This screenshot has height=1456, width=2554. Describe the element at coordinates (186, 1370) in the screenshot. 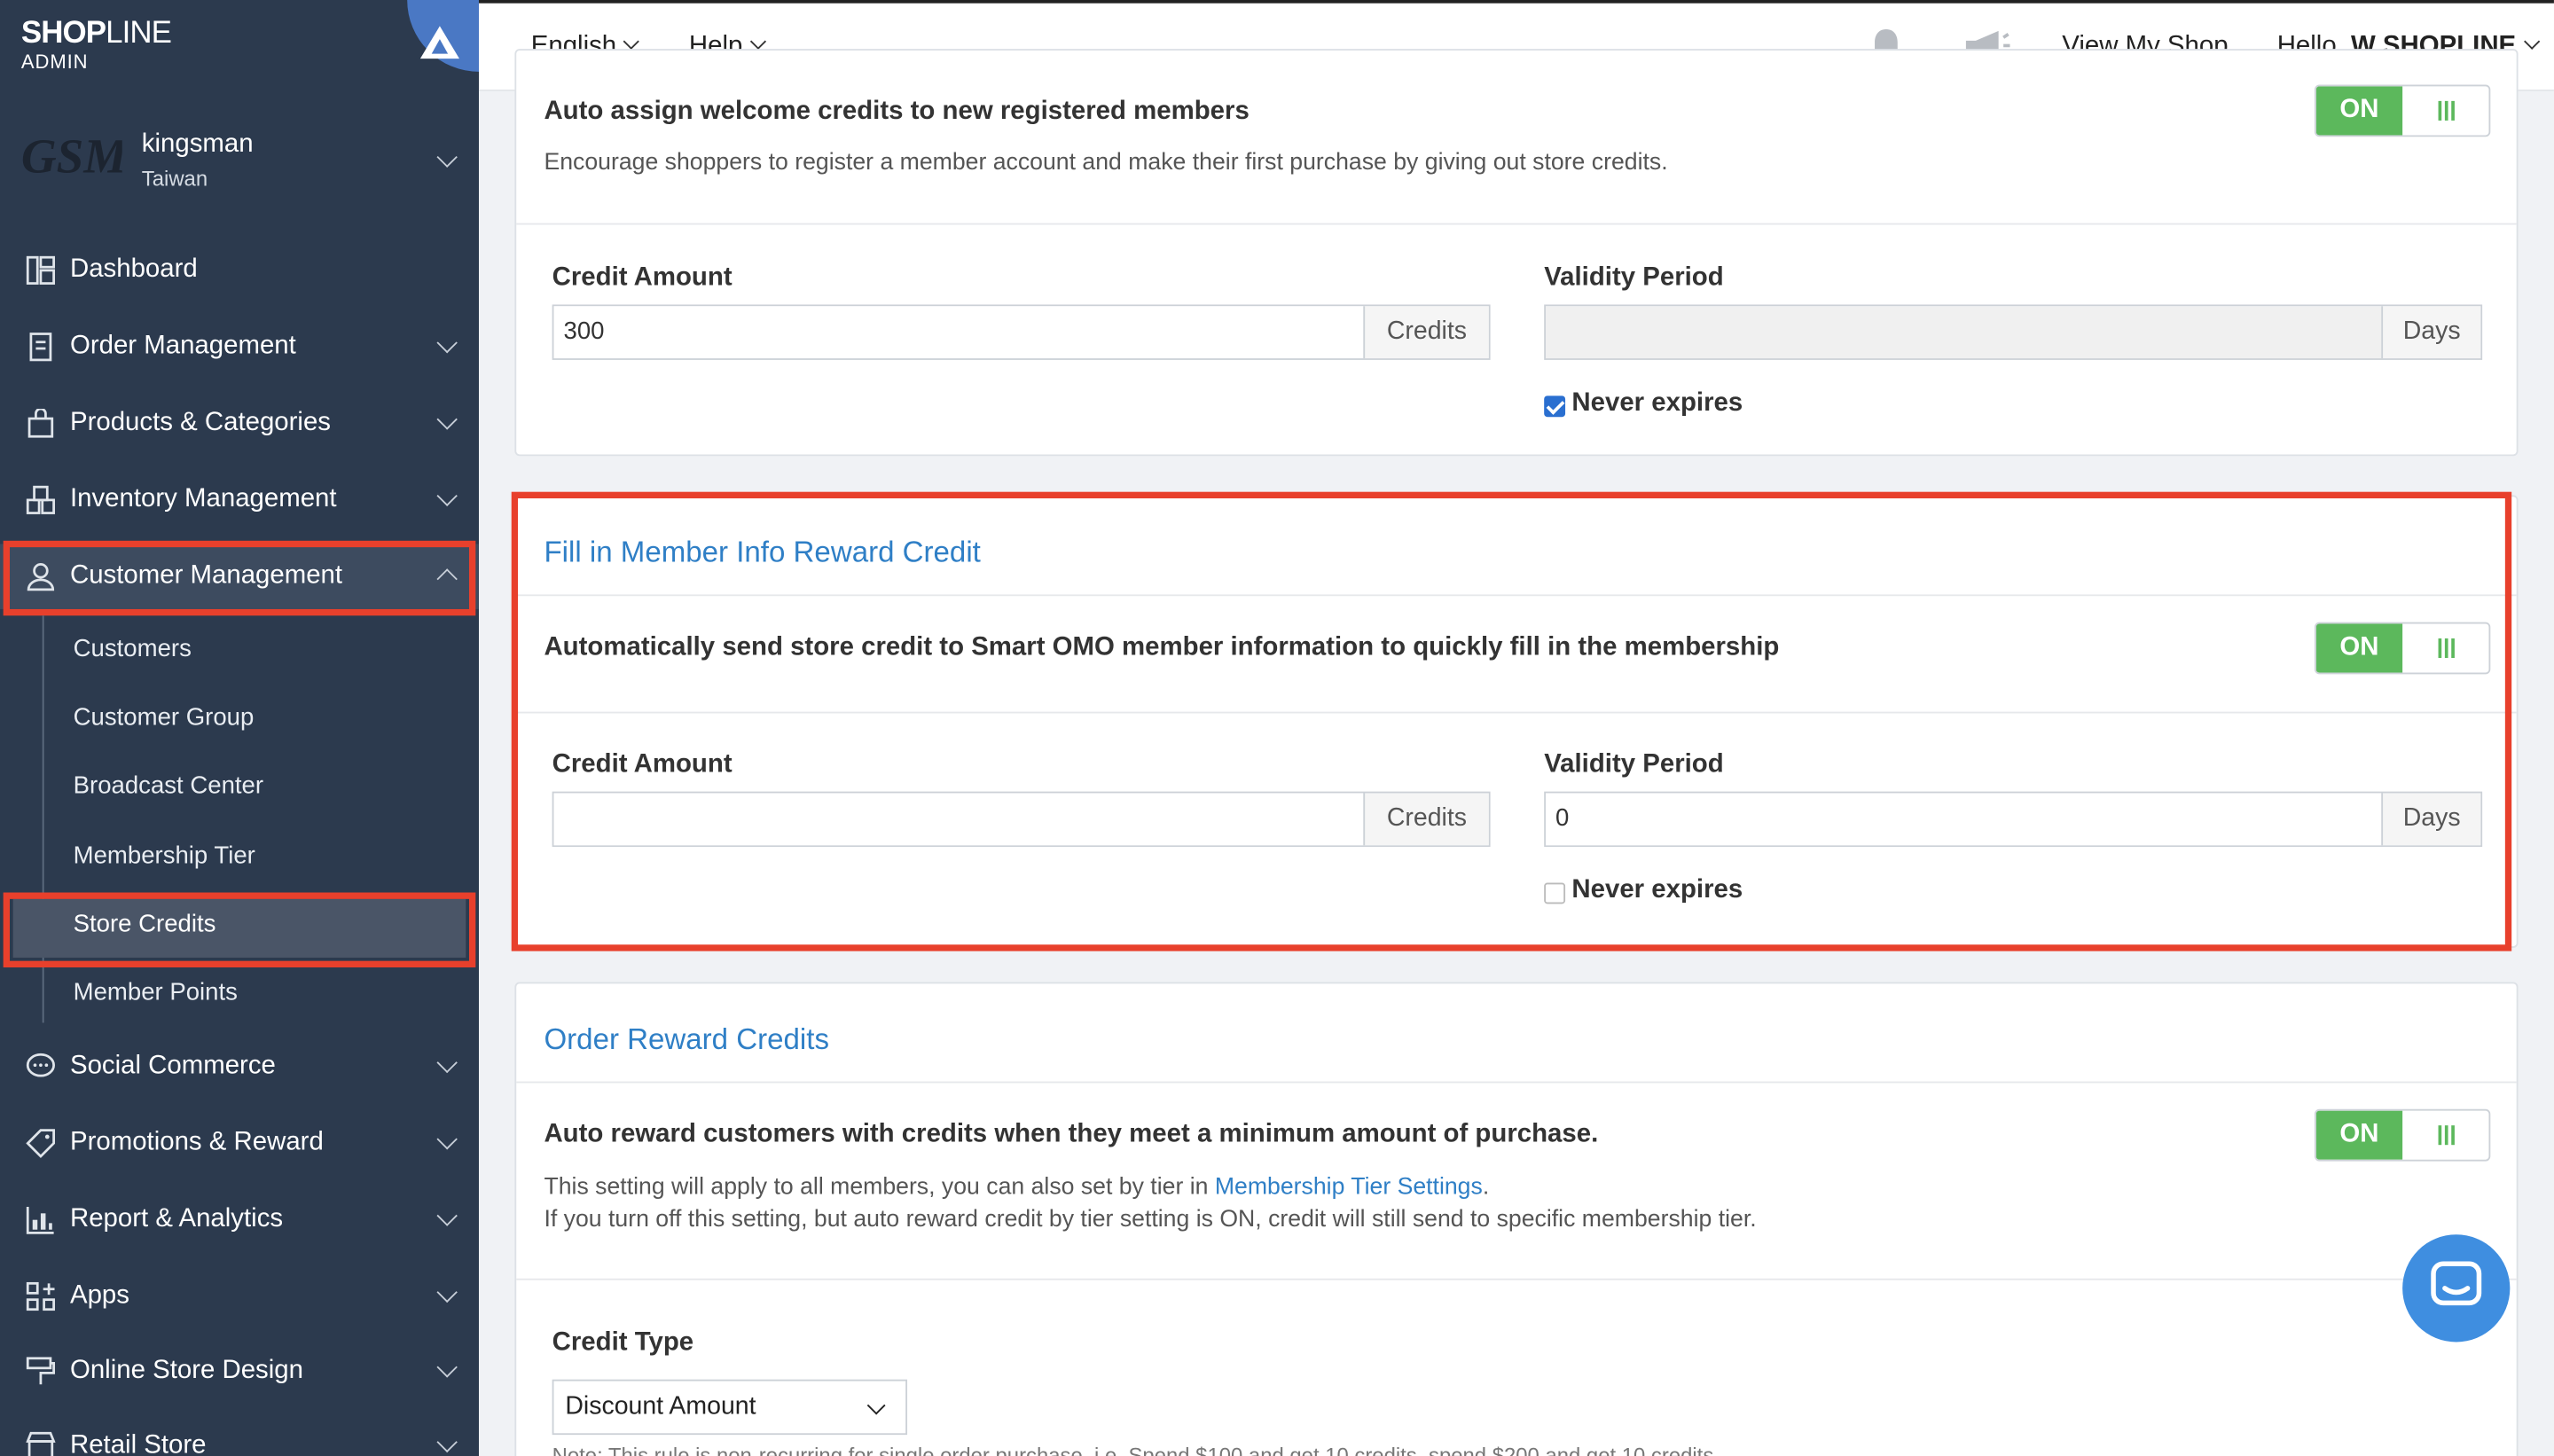

I see `sidebar-item-label: Online Store Design` at that location.